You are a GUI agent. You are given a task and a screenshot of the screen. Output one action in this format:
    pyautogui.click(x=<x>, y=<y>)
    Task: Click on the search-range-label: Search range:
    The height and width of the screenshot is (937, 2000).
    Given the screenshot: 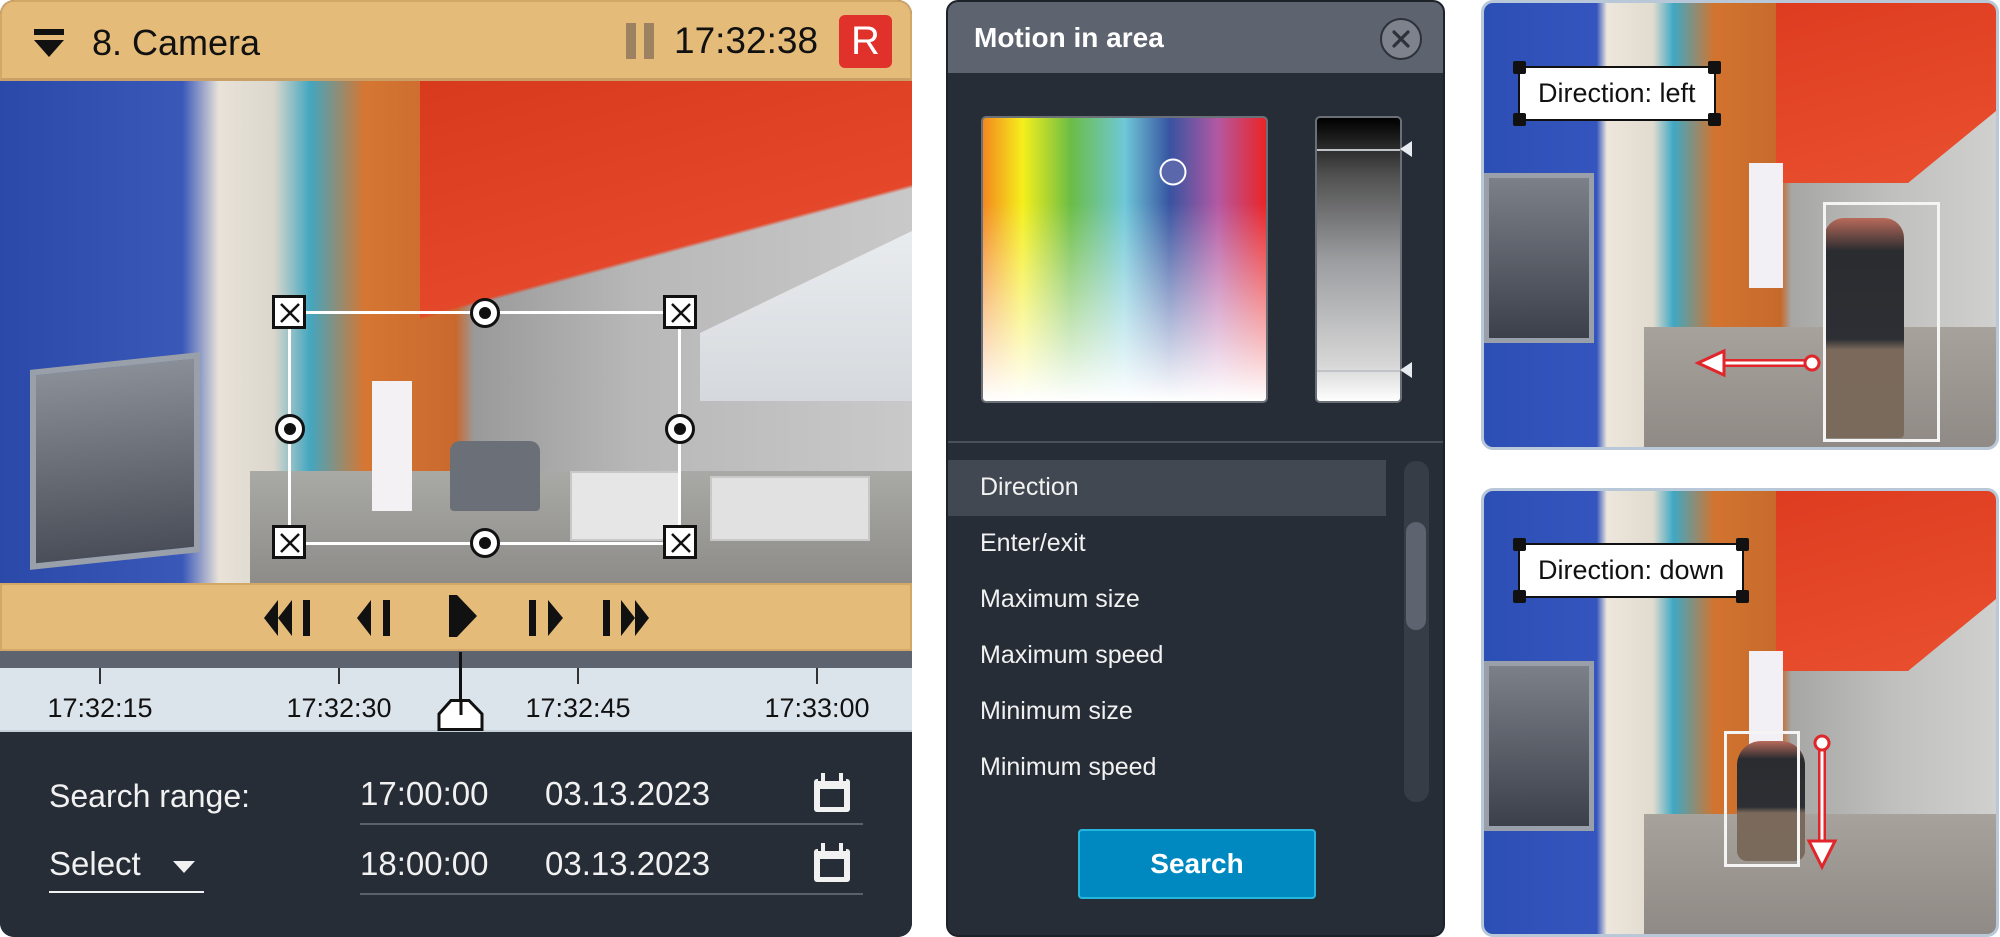 What is the action you would take?
    pyautogui.click(x=150, y=796)
    